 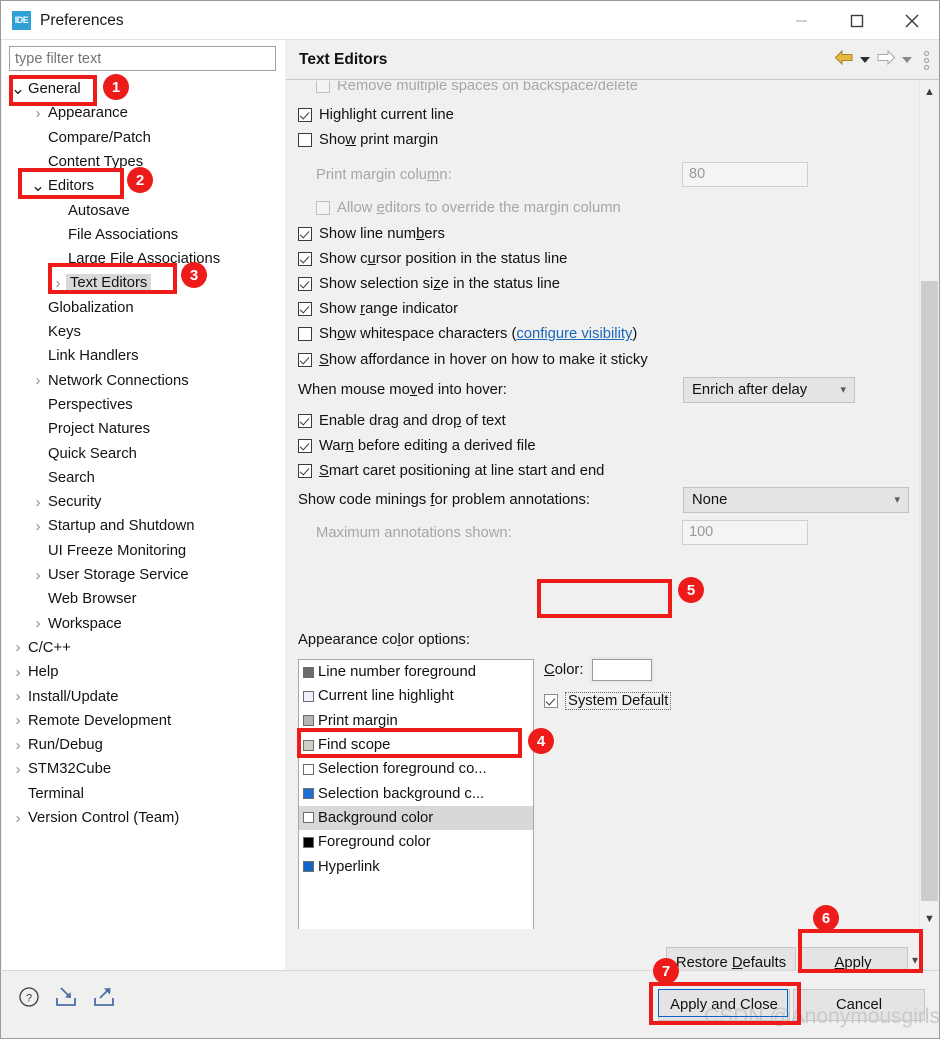 What do you see at coordinates (143, 502) in the screenshot?
I see `sidebar-item-security: › Security` at bounding box center [143, 502].